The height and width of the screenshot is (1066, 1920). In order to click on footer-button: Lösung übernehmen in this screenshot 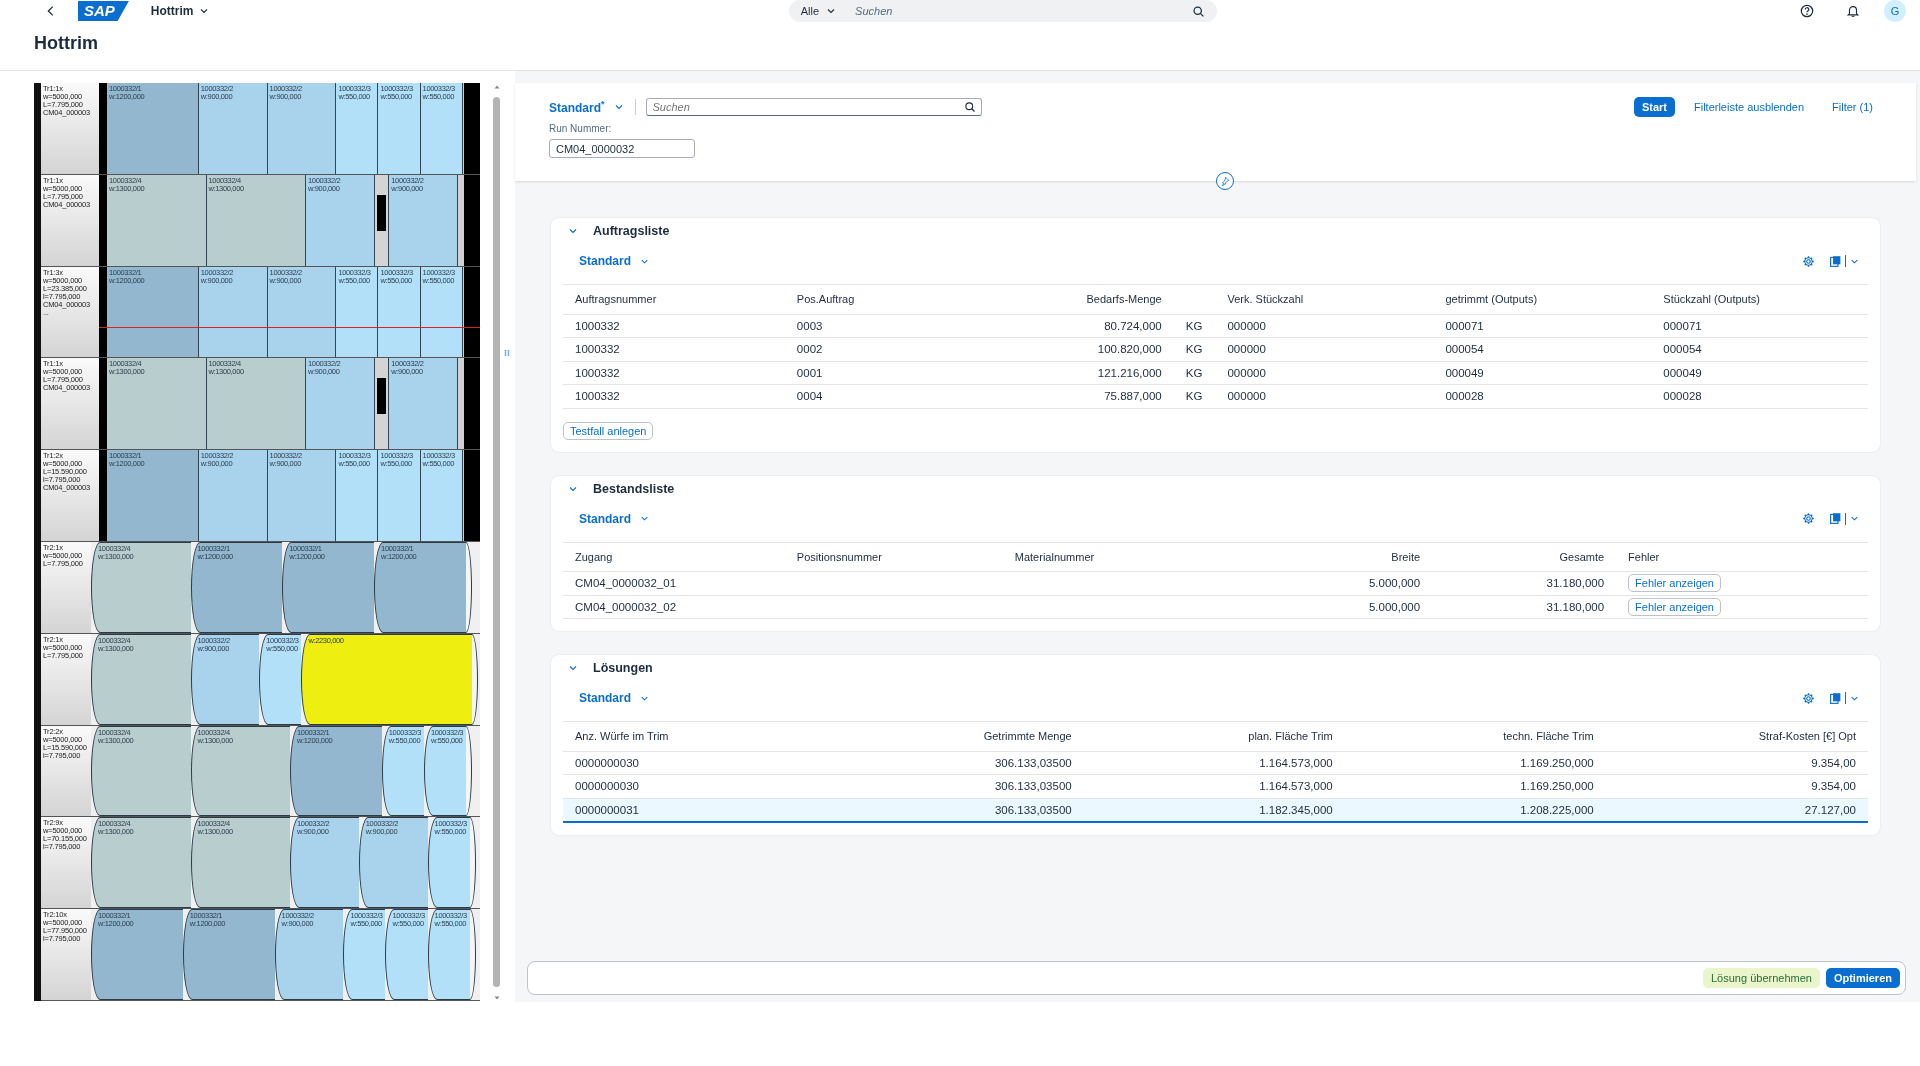, I will do `click(1761, 978)`.